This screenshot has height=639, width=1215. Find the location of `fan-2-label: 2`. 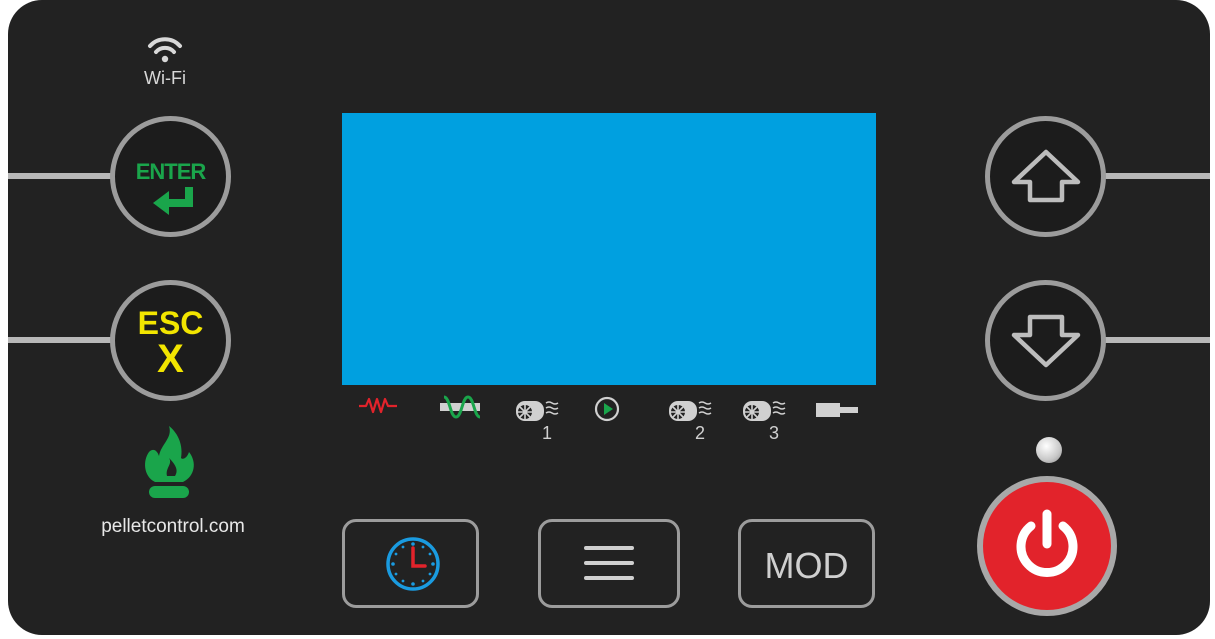

fan-2-label: 2 is located at coordinates (700, 432).